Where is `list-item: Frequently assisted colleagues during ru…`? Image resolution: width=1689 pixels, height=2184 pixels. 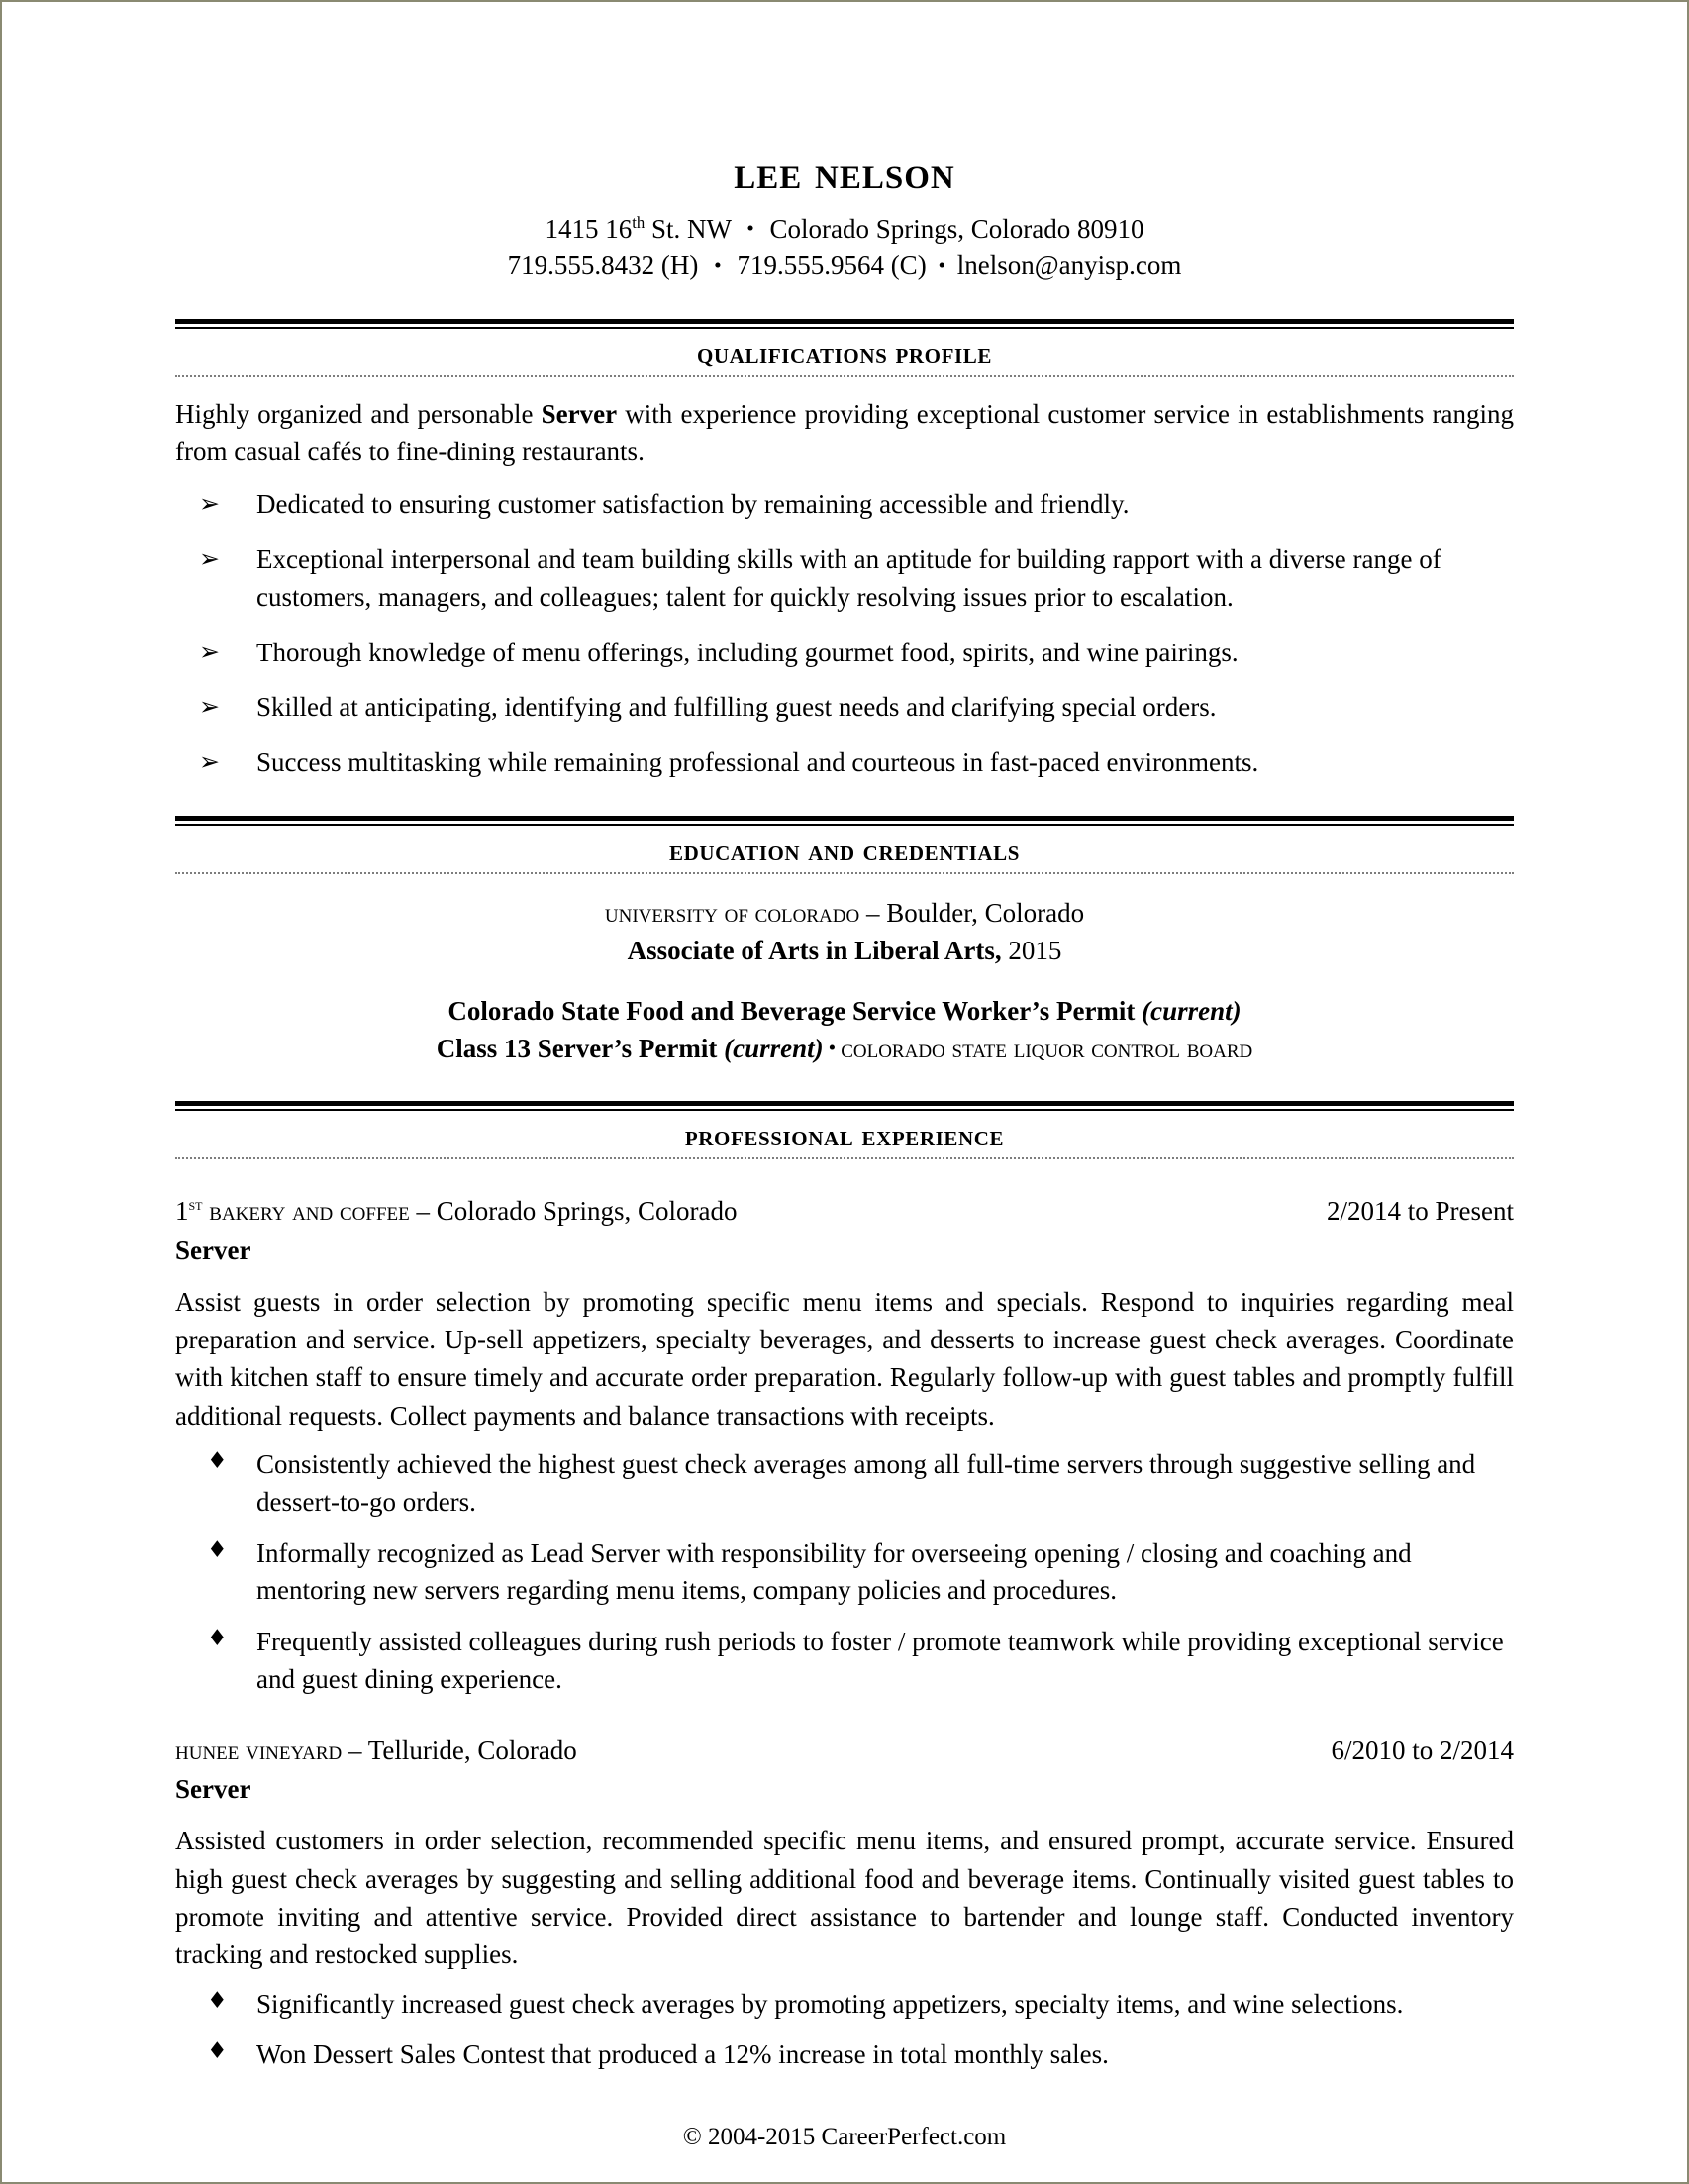 list-item: Frequently assisted colleagues during ru… is located at coordinates (844, 1661).